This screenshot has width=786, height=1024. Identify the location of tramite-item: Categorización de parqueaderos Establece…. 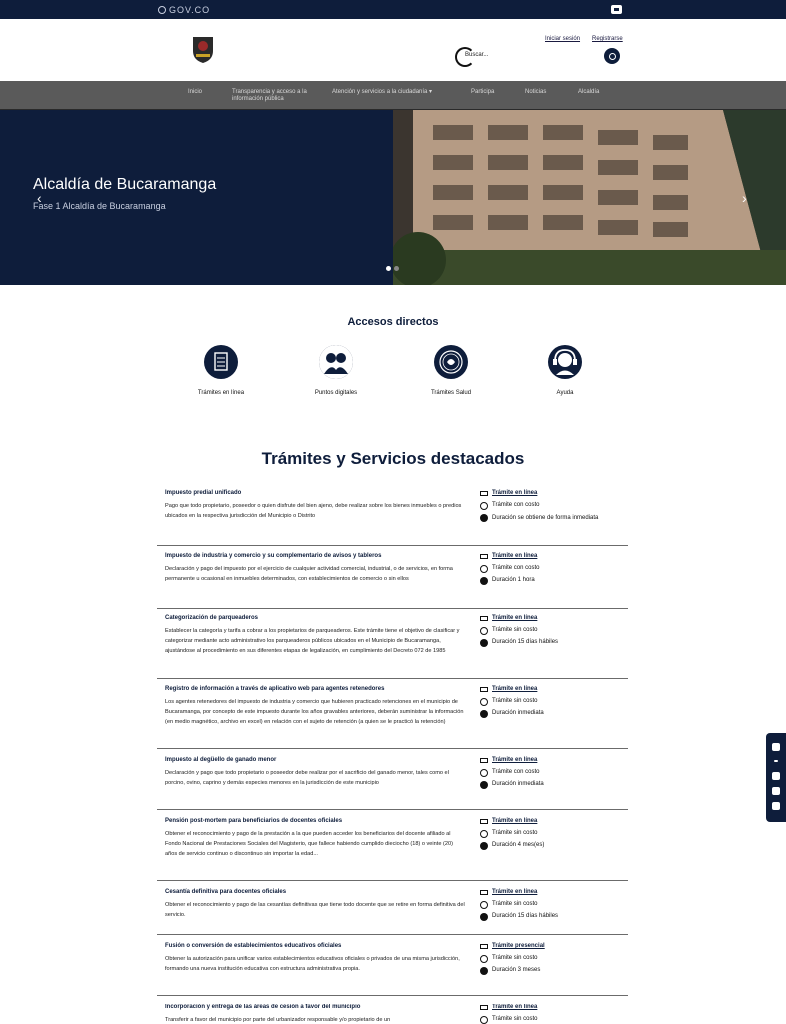
(392, 647).